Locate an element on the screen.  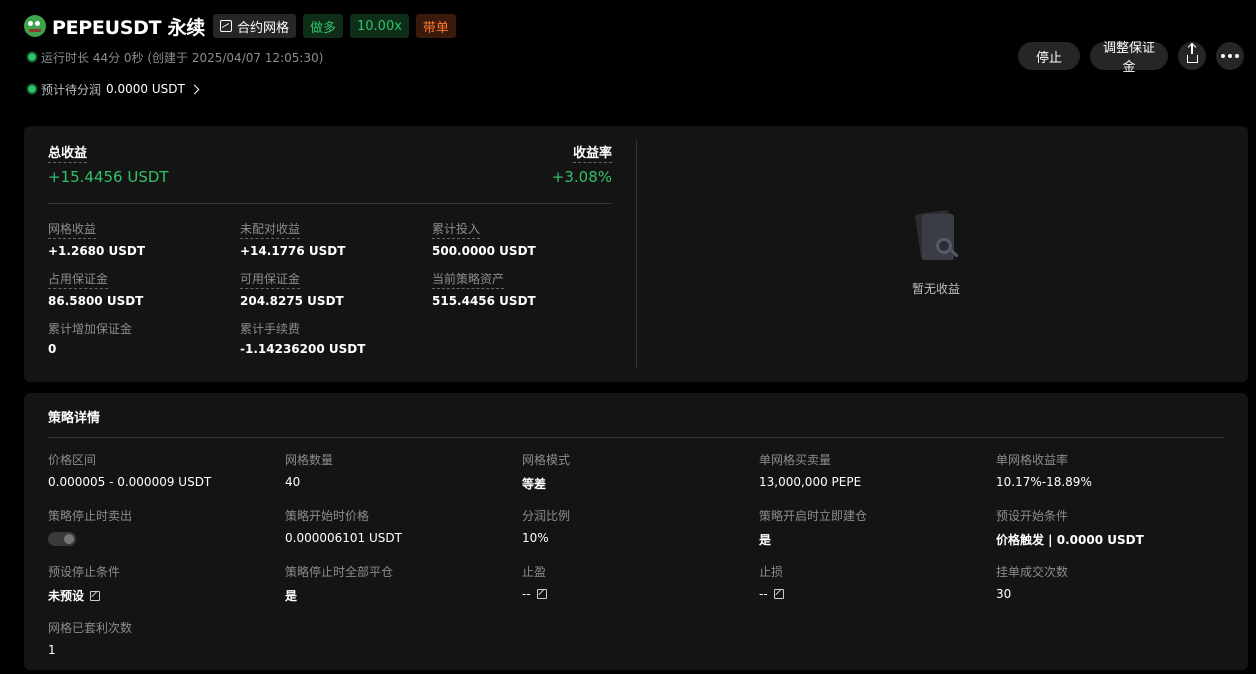
total-earnings: 总收益 +15.4456 USDT is located at coordinates (108, 164).